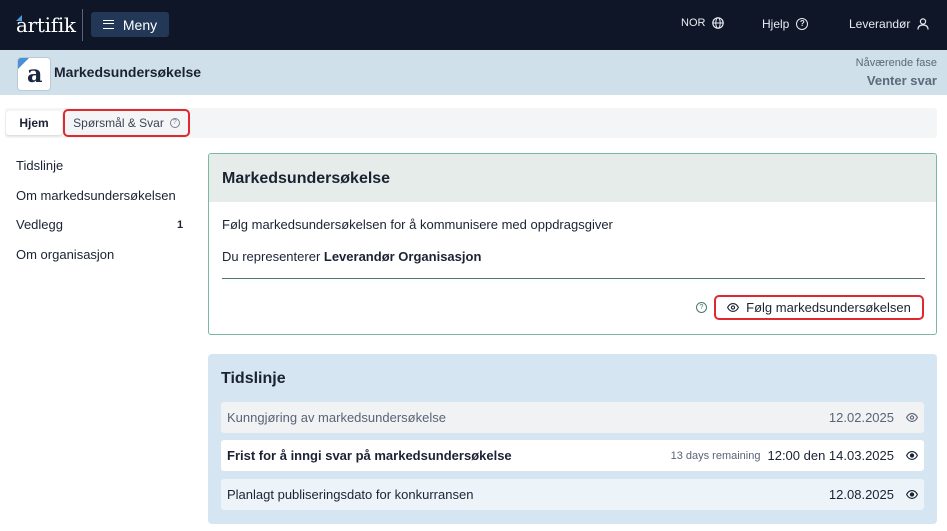 The width and height of the screenshot is (947, 531). Describe the element at coordinates (19, 18) in the screenshot. I see `logo-accent-icon` at that location.